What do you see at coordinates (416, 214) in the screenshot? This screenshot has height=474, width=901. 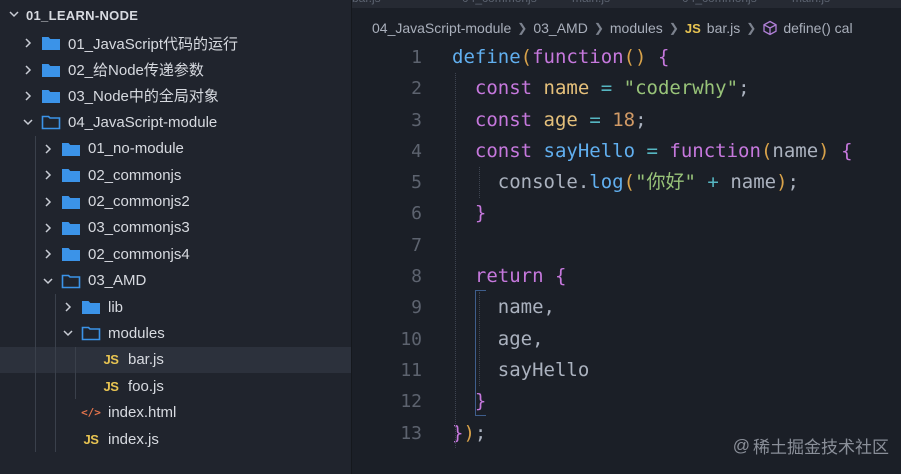 I see `line-number: 6` at bounding box center [416, 214].